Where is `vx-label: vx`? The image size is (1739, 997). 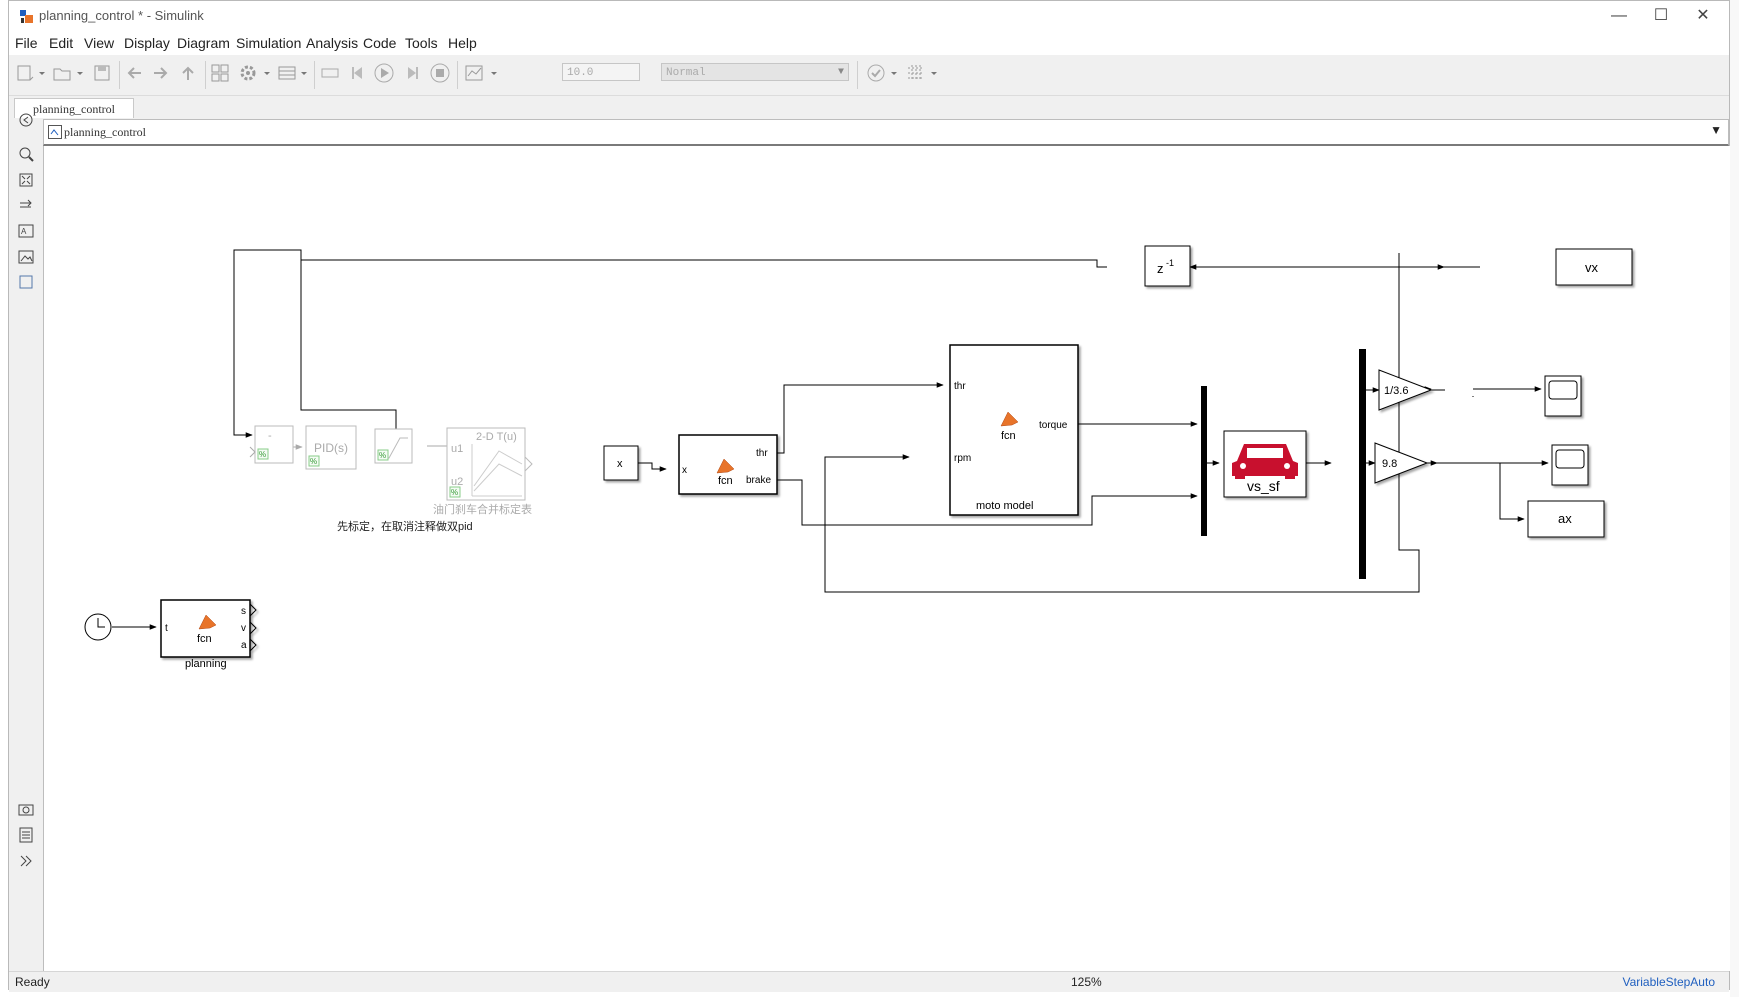 vx-label: vx is located at coordinates (1592, 267).